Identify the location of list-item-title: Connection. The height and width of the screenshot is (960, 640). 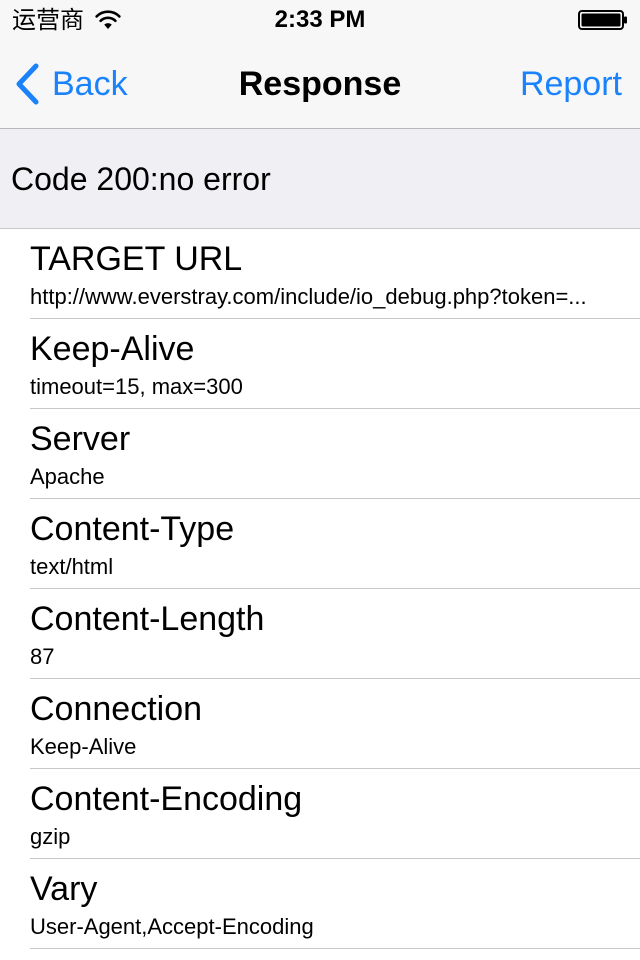
(116, 709).